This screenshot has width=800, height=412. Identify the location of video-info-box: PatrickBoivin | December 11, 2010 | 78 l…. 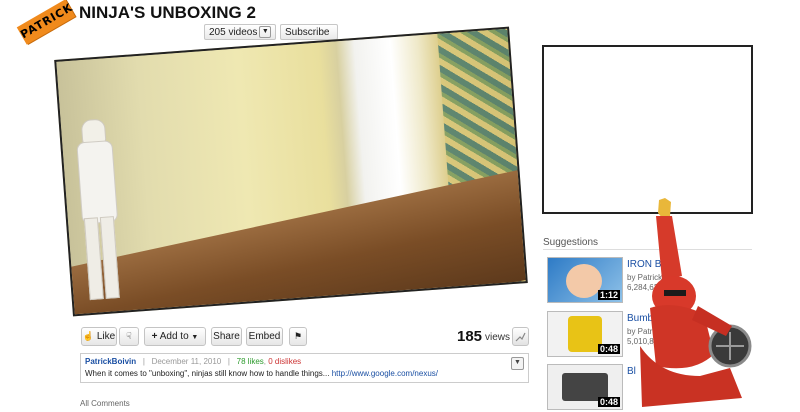
(304, 368).